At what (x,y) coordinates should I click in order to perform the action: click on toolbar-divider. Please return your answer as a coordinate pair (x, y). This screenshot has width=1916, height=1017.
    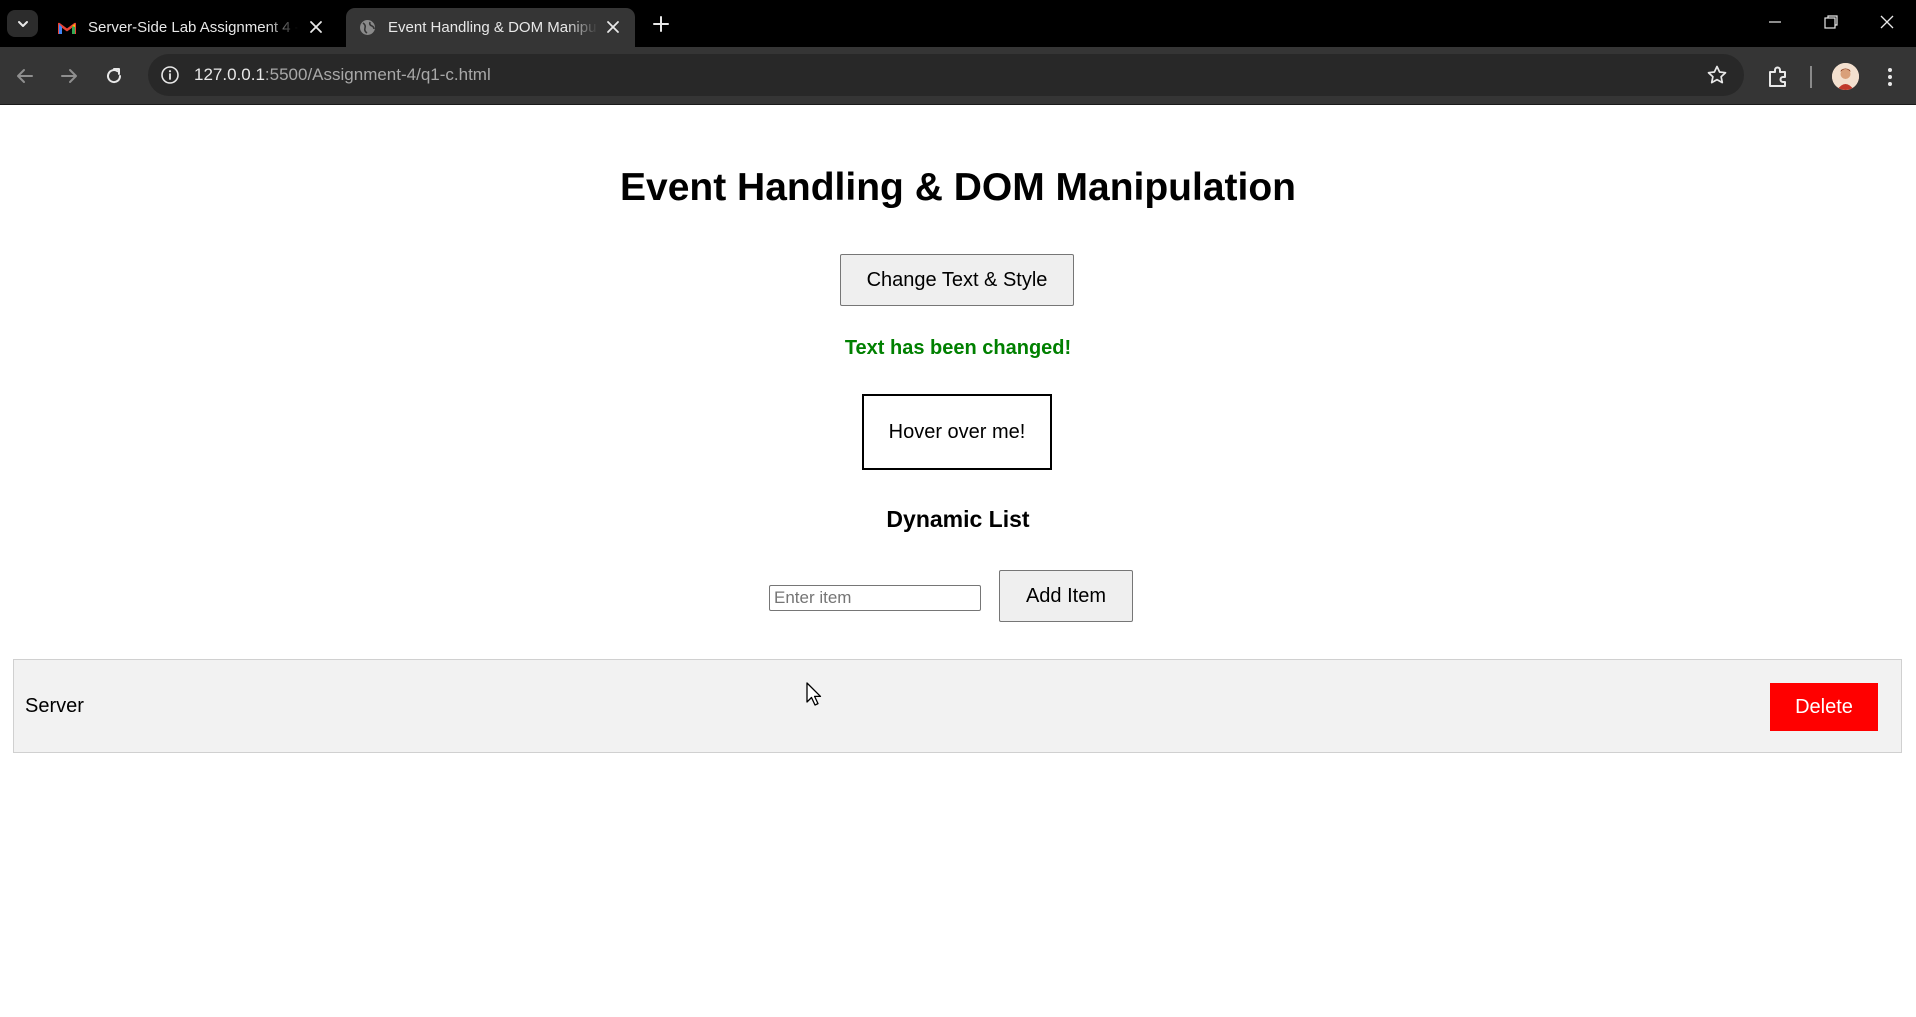
    Looking at the image, I should click on (1811, 77).